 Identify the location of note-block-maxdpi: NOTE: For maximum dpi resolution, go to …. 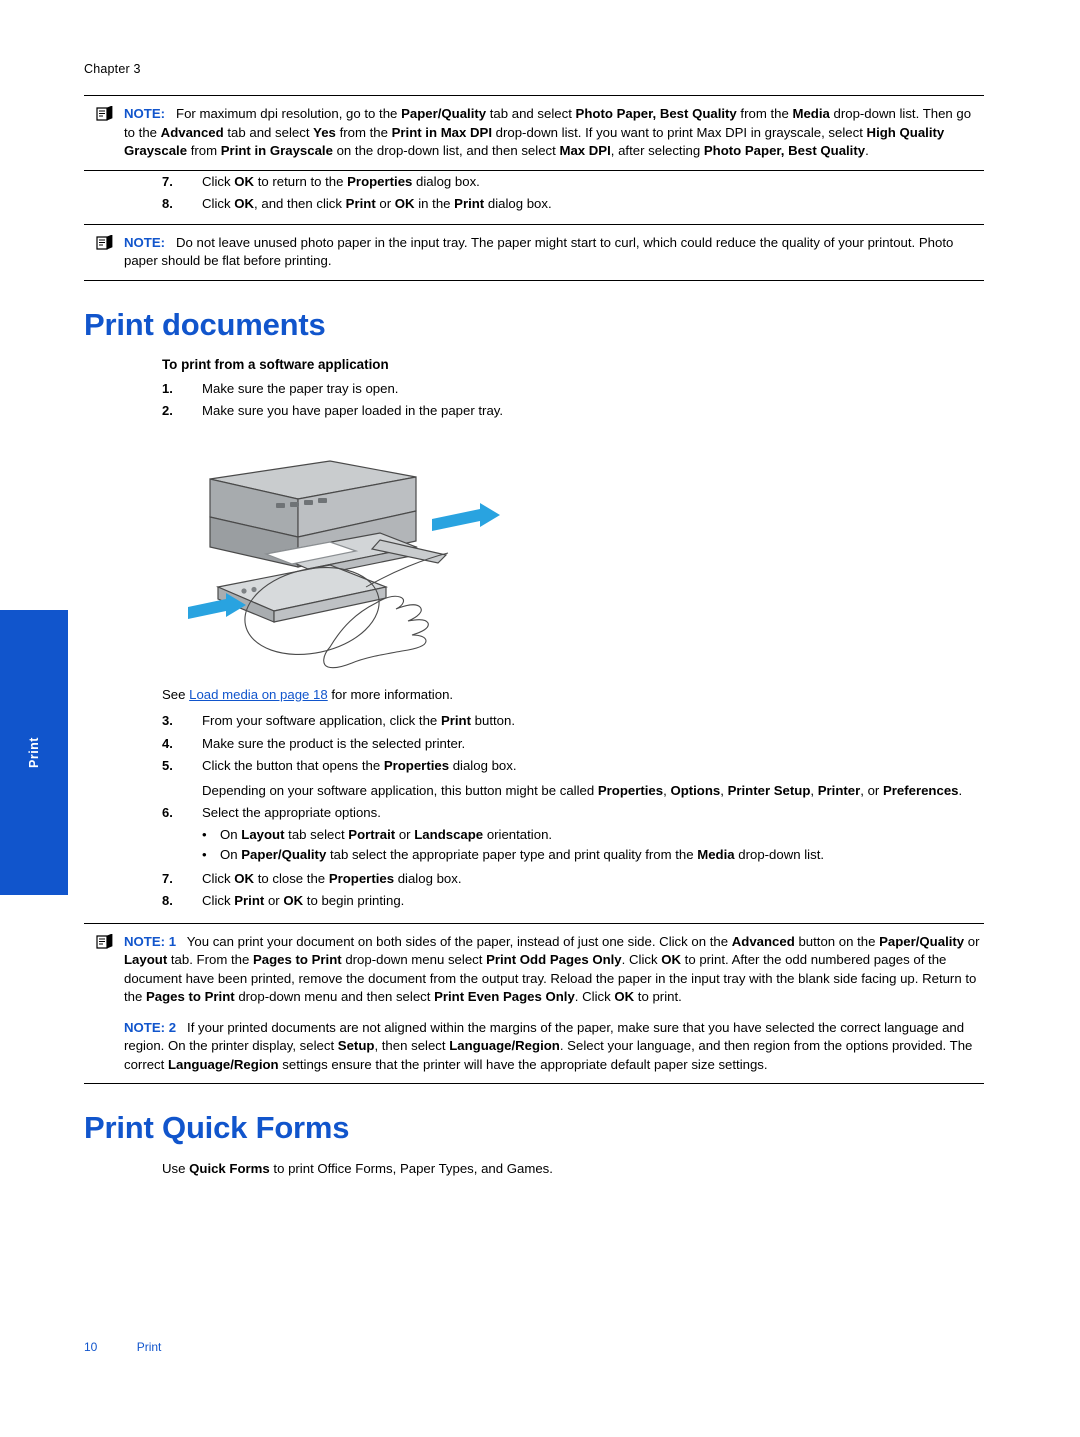
(534, 133).